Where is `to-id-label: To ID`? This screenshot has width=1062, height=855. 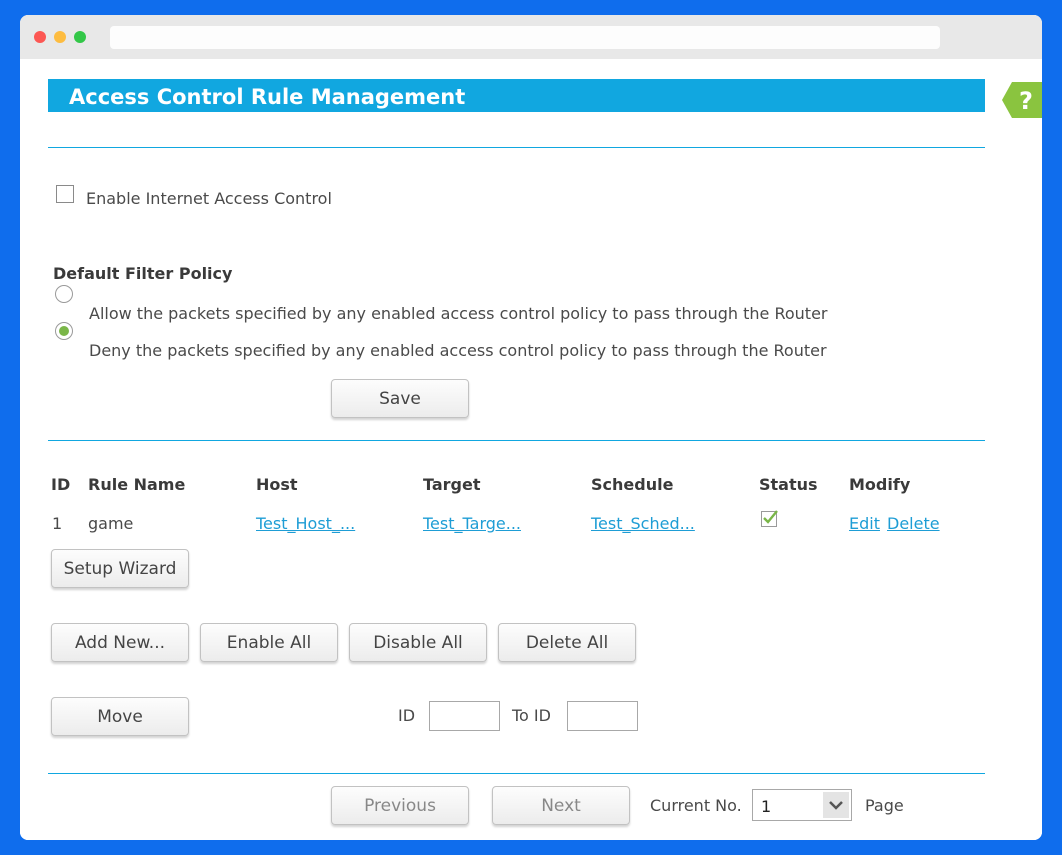 to-id-label: To ID is located at coordinates (531, 715).